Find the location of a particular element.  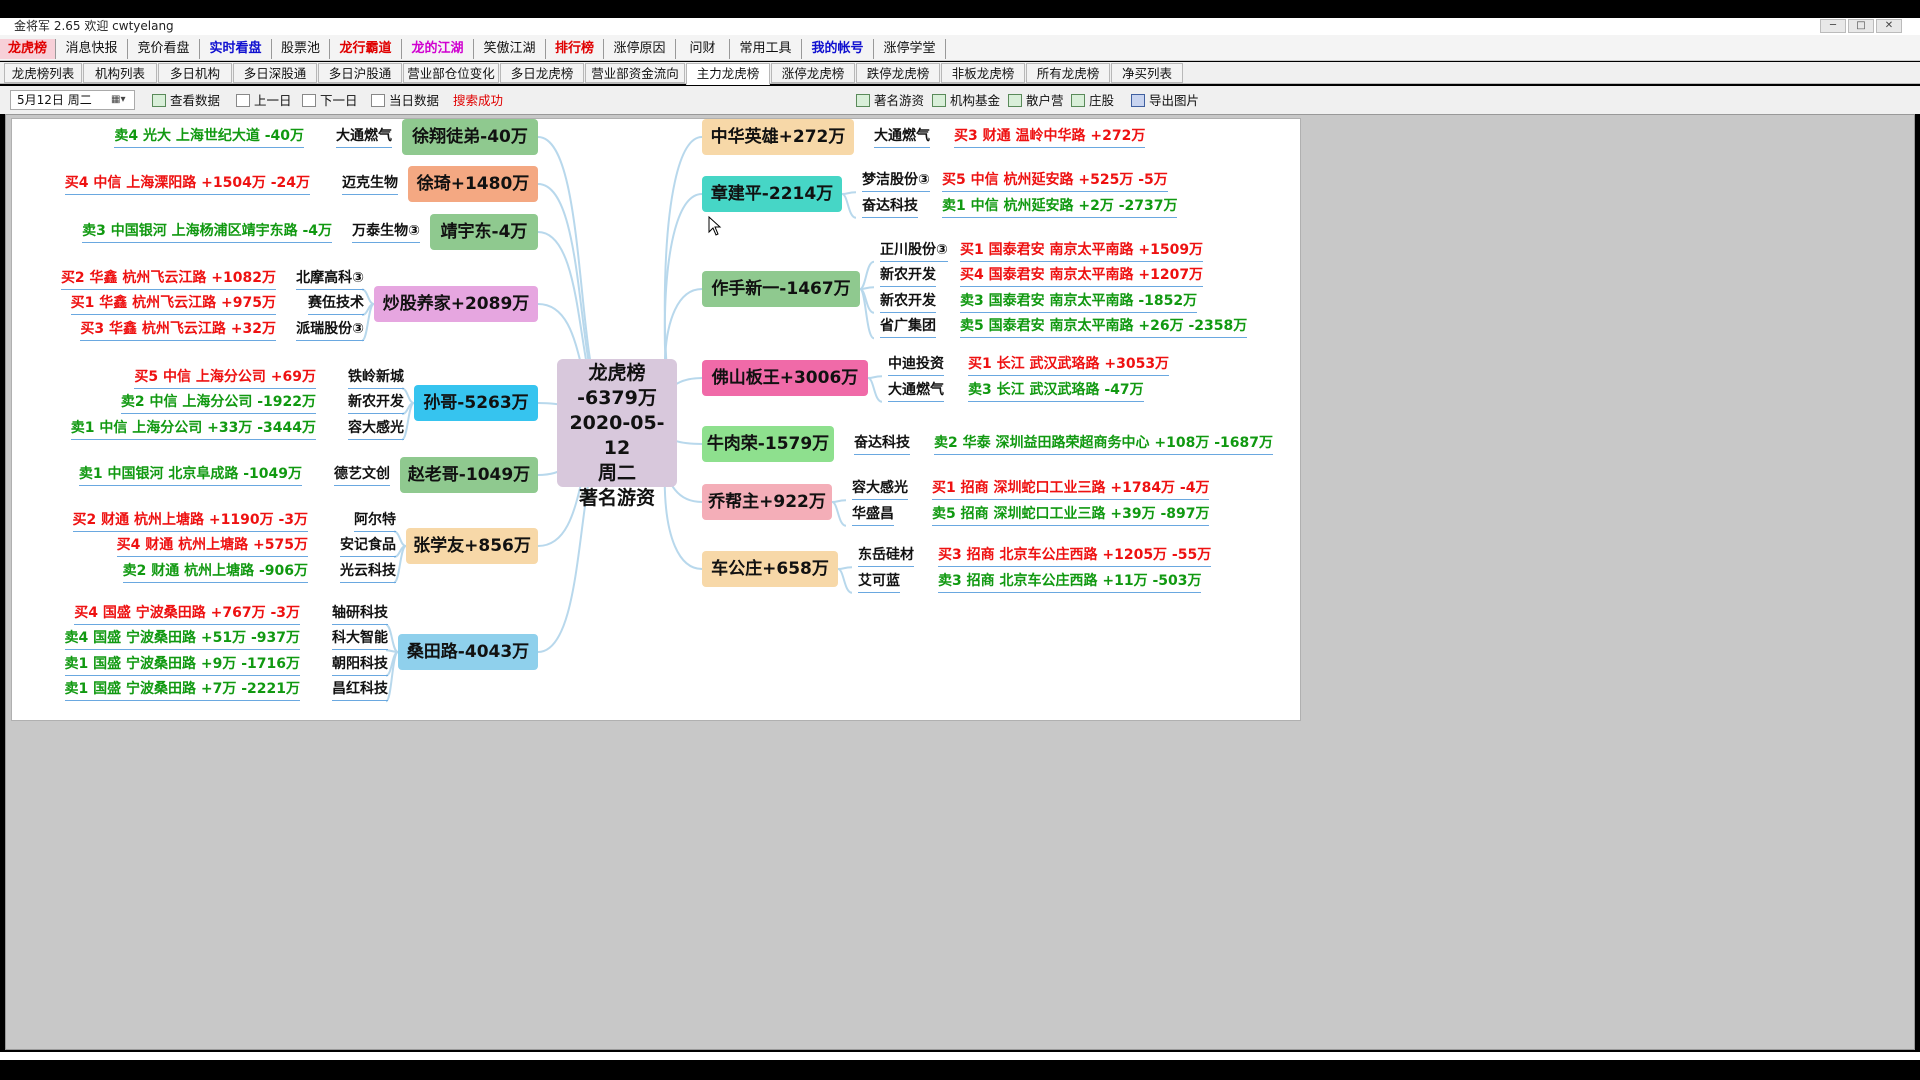

trader-node-right: 中华英雄+272万 is located at coordinates (778, 137).